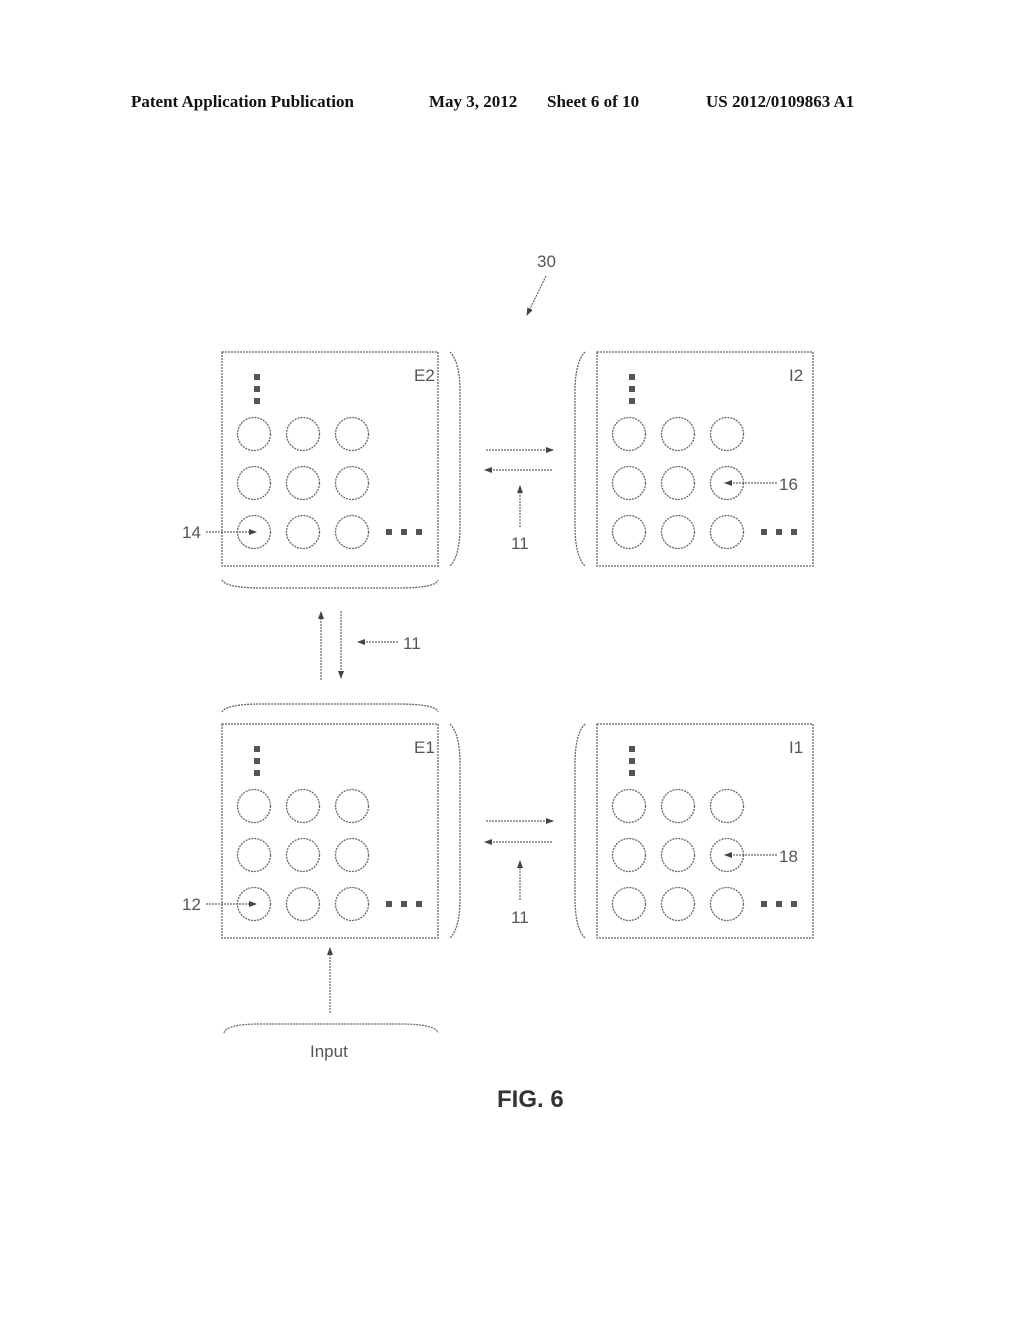  What do you see at coordinates (546, 261) in the screenshot?
I see `reference-label: 30` at bounding box center [546, 261].